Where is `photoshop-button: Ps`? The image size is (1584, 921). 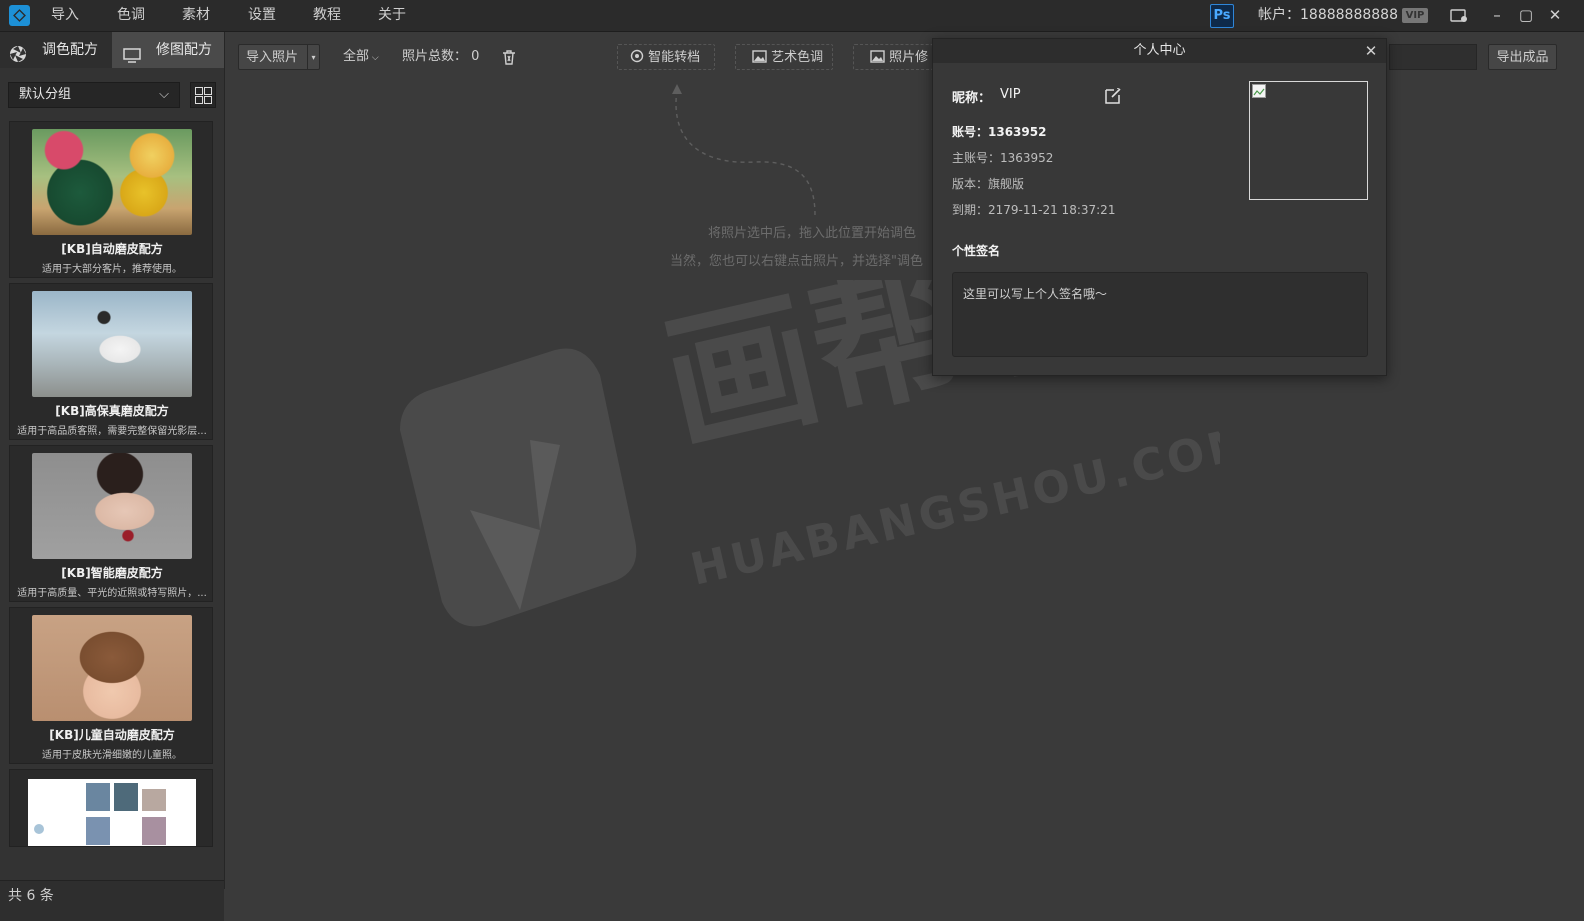
photoshop-button: Ps is located at coordinates (1222, 16).